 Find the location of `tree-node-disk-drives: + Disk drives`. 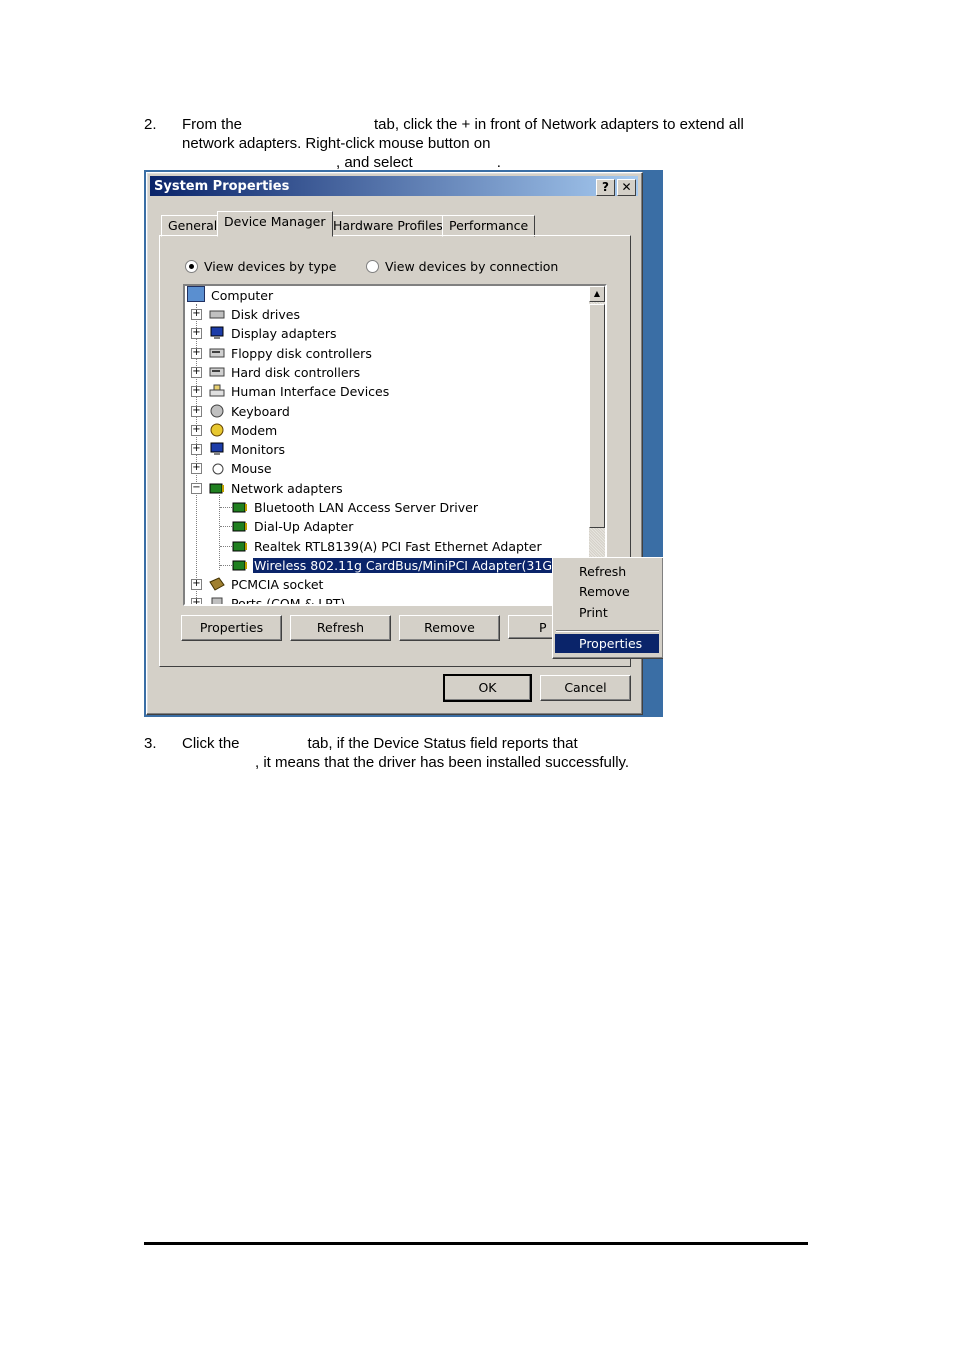

tree-node-disk-drives: + Disk drives is located at coordinates (246, 314).